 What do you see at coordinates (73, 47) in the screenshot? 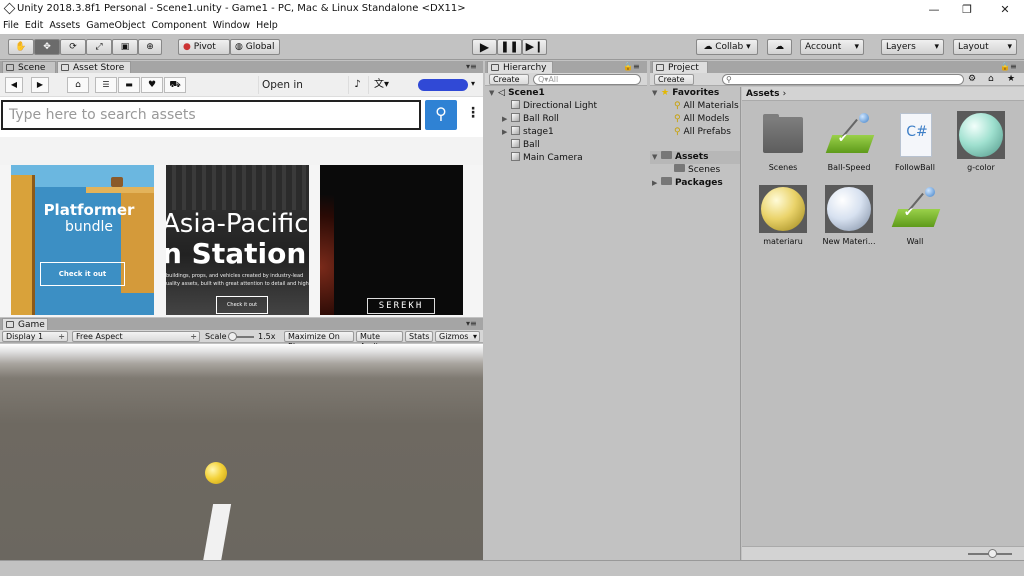
I see `rotate-tool-button: ⟳` at bounding box center [73, 47].